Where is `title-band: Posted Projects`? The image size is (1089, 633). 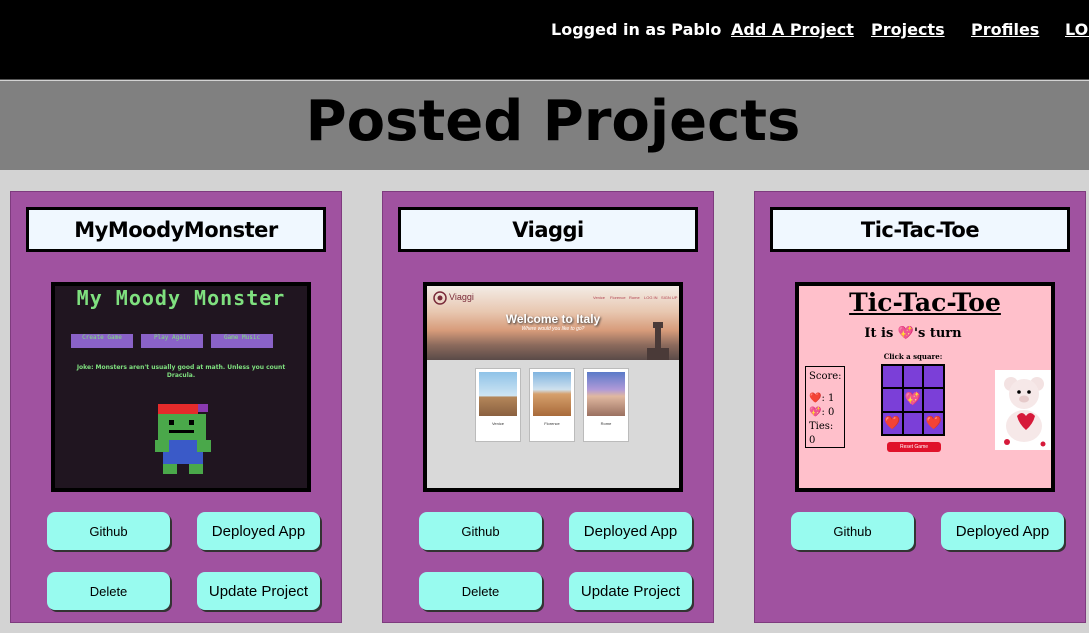
title-band: Posted Projects is located at coordinates (544, 125).